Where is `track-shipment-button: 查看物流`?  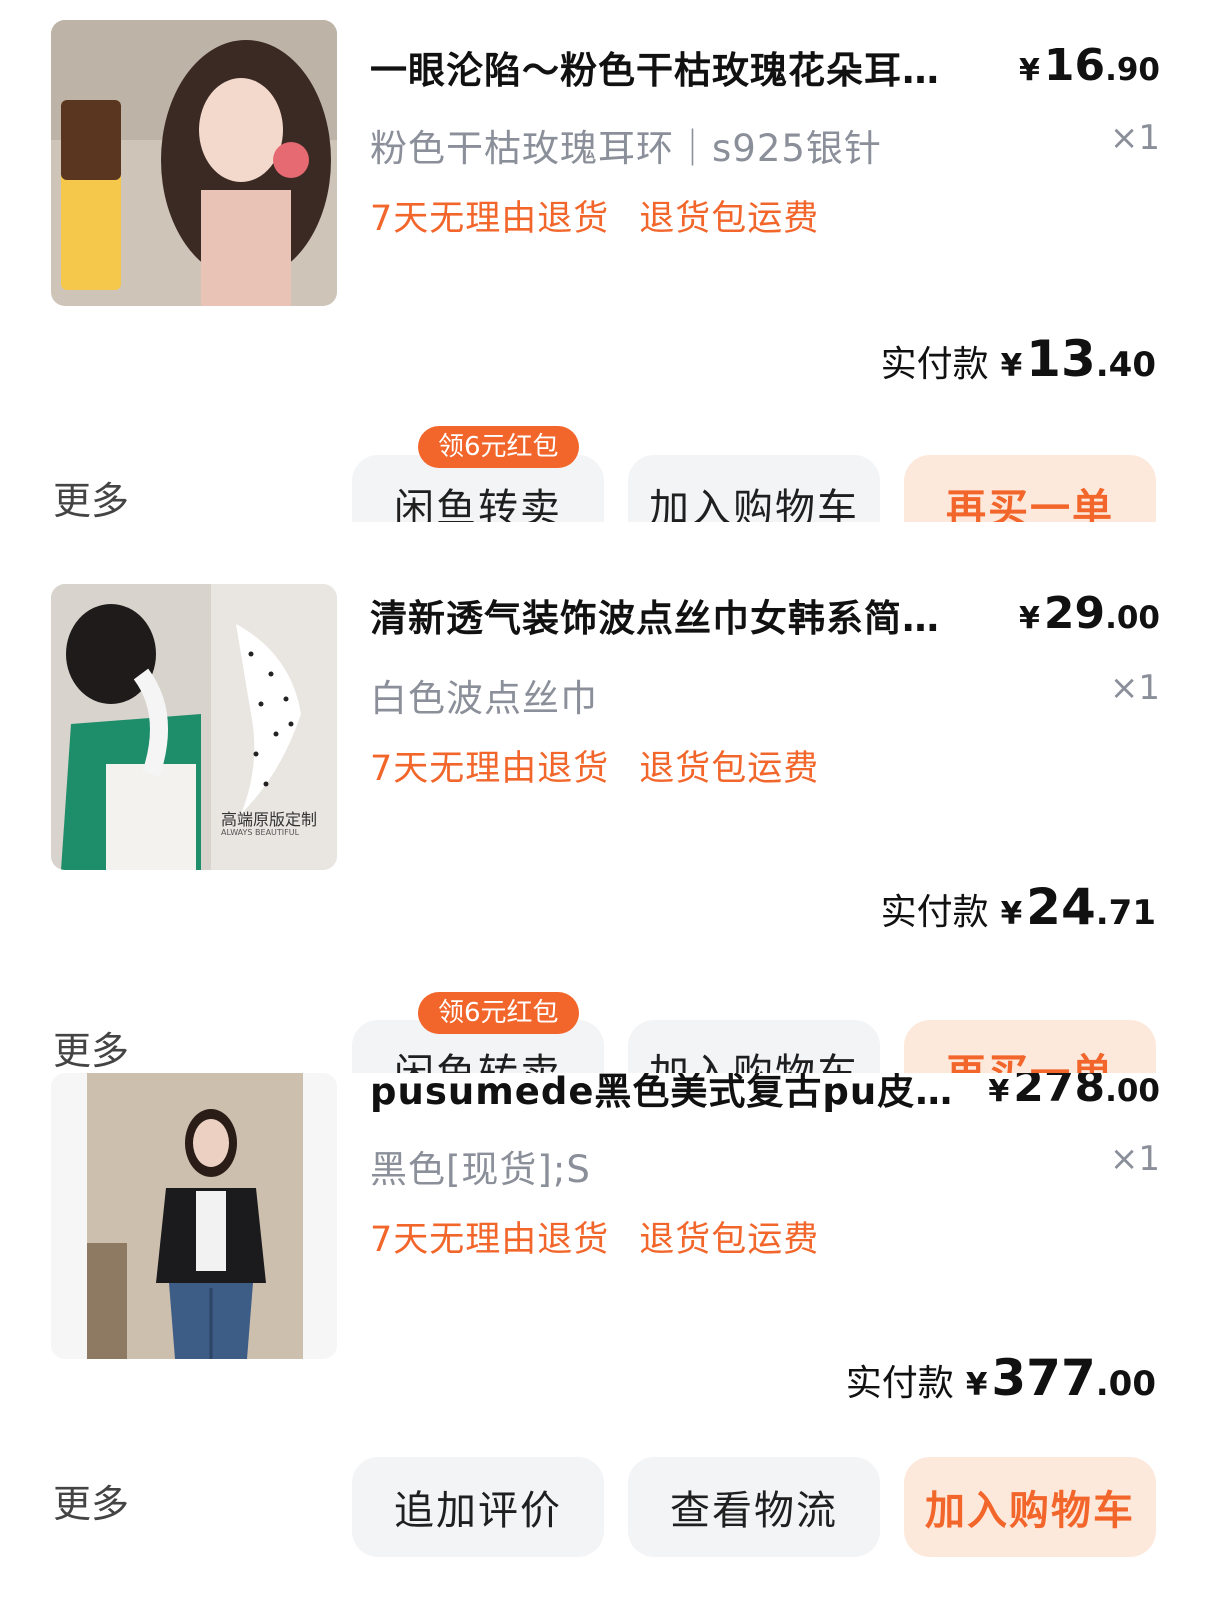
track-shipment-button: 查看物流 is located at coordinates (754, 1507).